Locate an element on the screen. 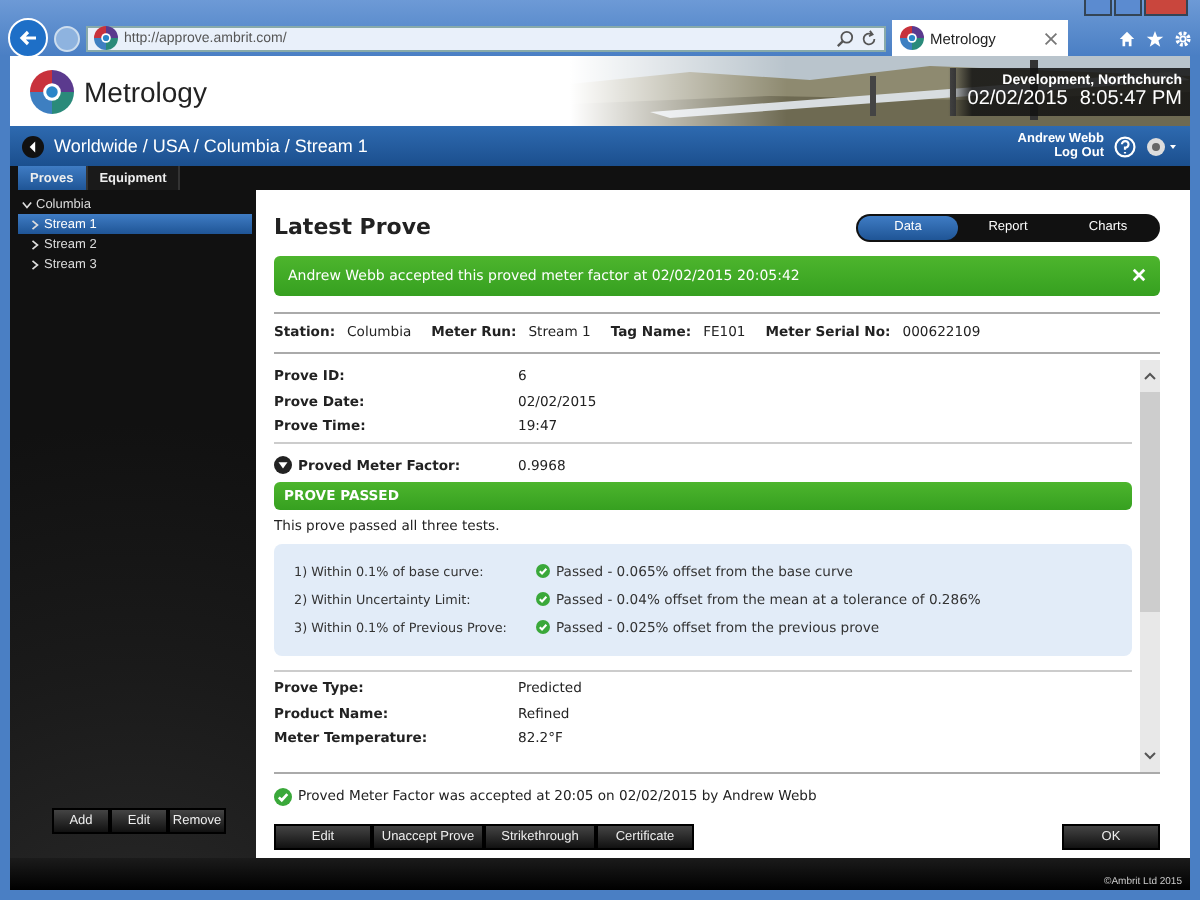 Image resolution: width=1200 pixels, height=900 pixels. app-title: Metrology is located at coordinates (145, 91).